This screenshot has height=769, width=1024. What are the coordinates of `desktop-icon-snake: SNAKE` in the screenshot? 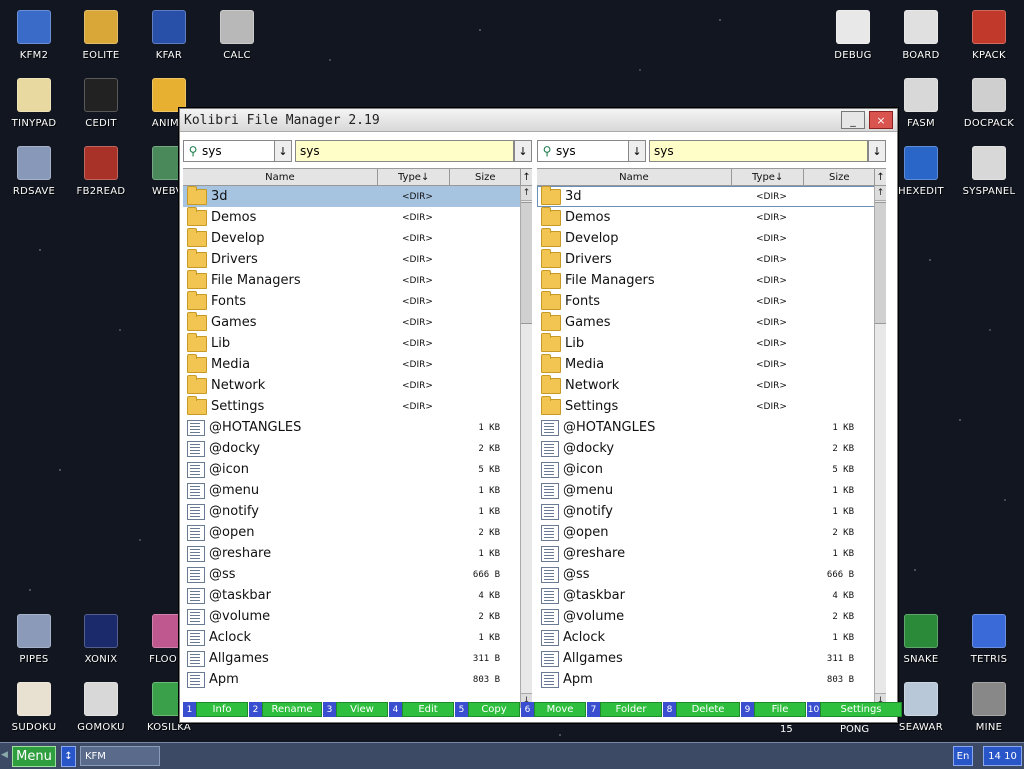 It's located at (921, 637).